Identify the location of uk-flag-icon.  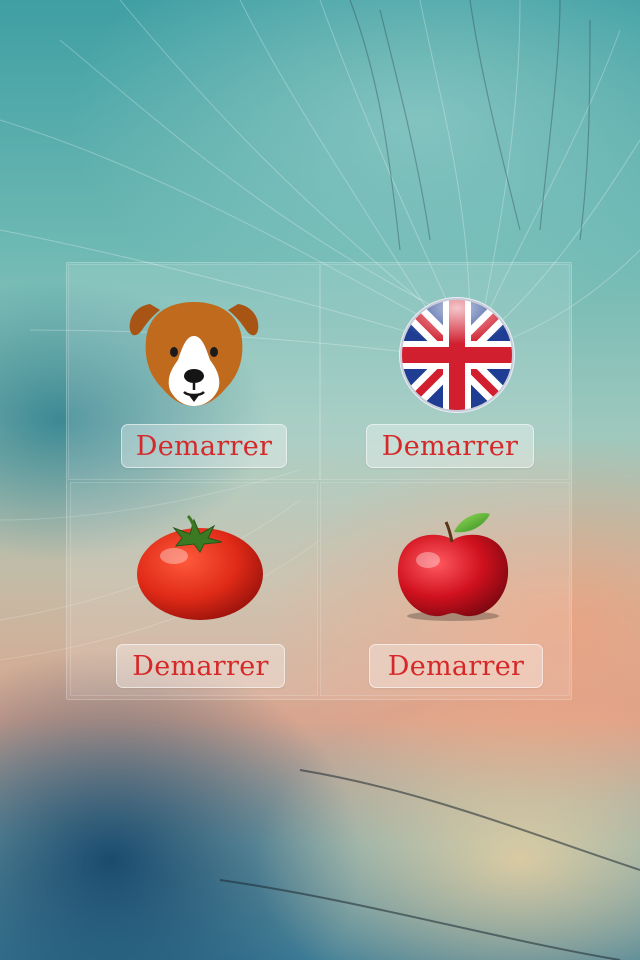
(457, 355).